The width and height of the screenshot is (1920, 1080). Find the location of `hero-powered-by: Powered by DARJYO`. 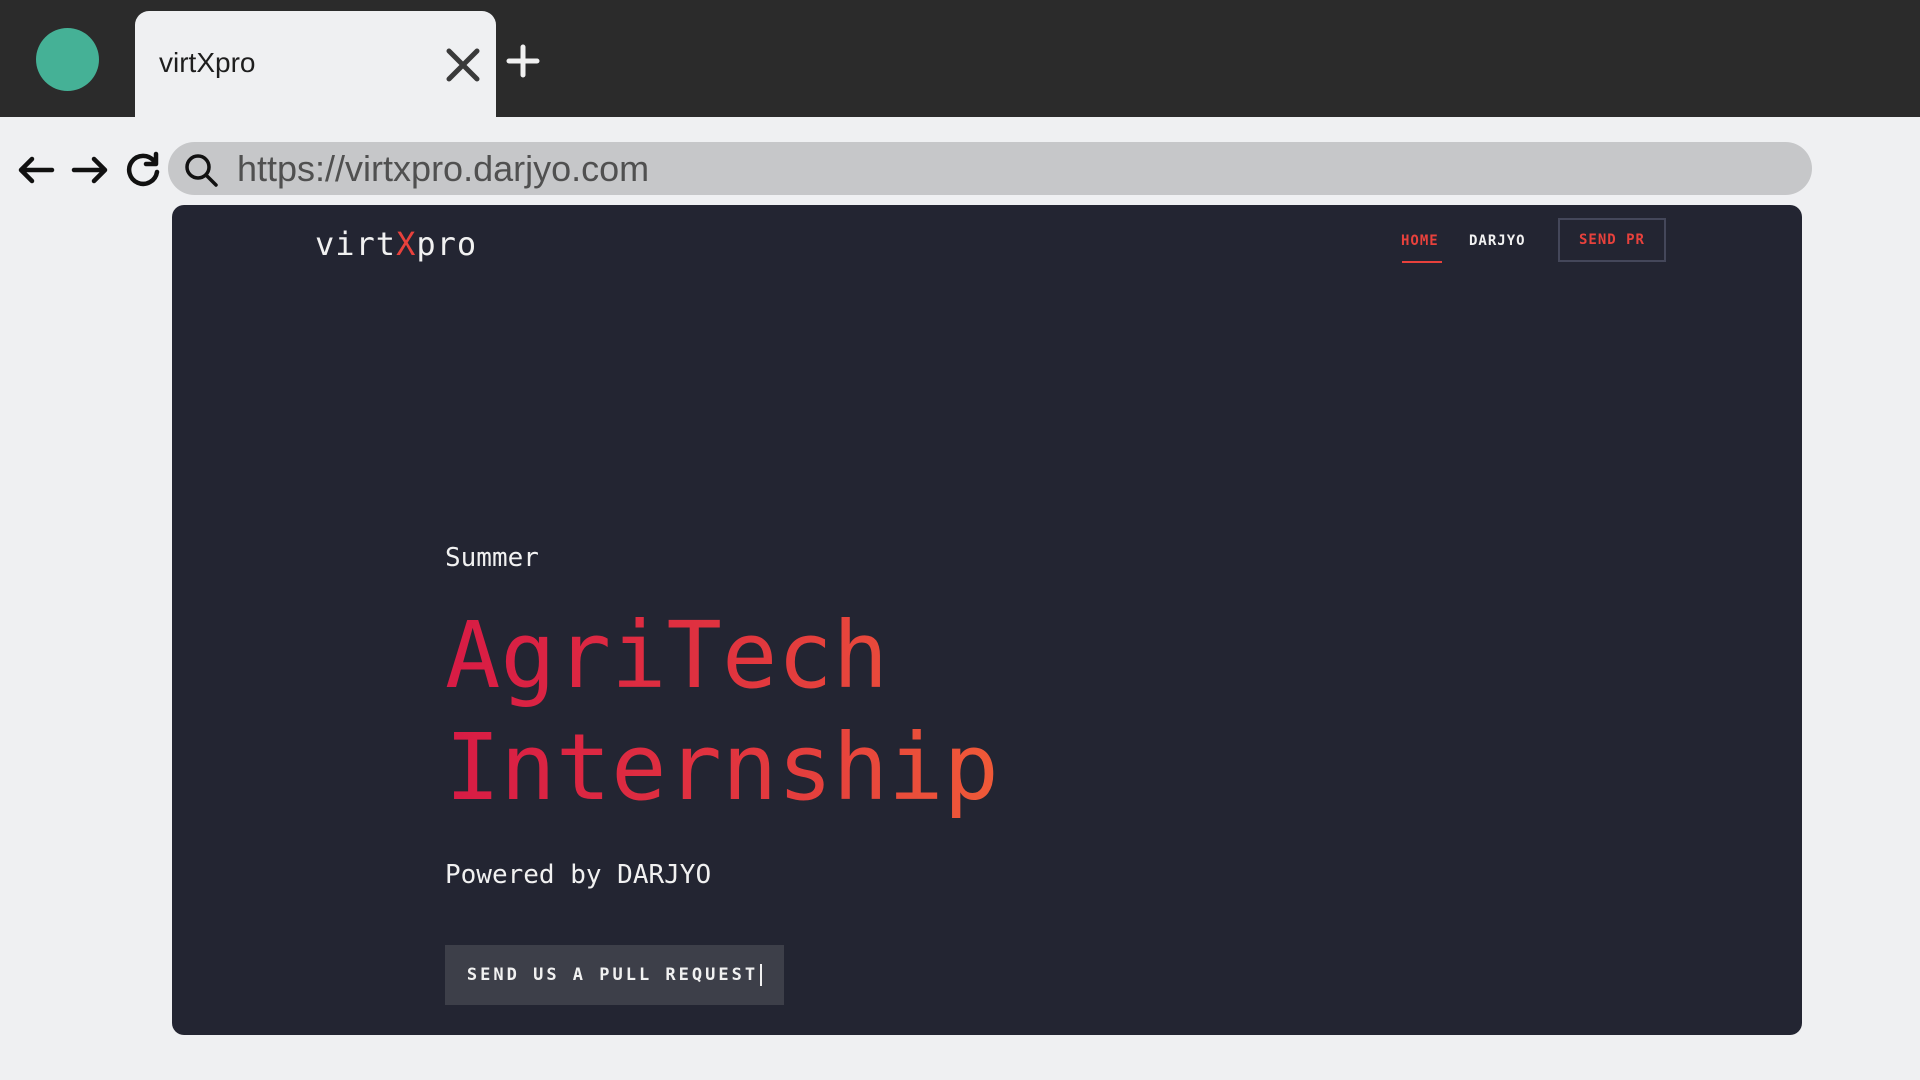

hero-powered-by: Powered by DARJYO is located at coordinates (578, 875).